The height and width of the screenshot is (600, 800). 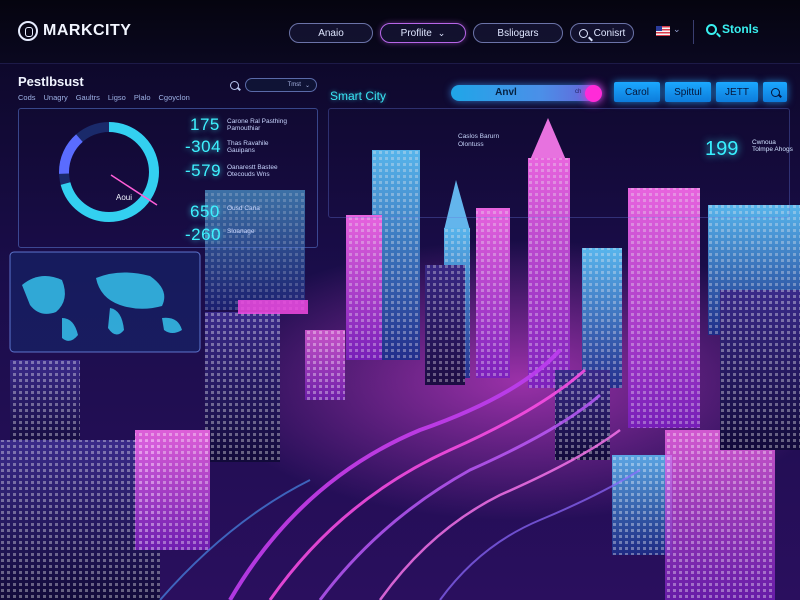 I want to click on tab-plalo: Plalo, so click(x=142, y=97).